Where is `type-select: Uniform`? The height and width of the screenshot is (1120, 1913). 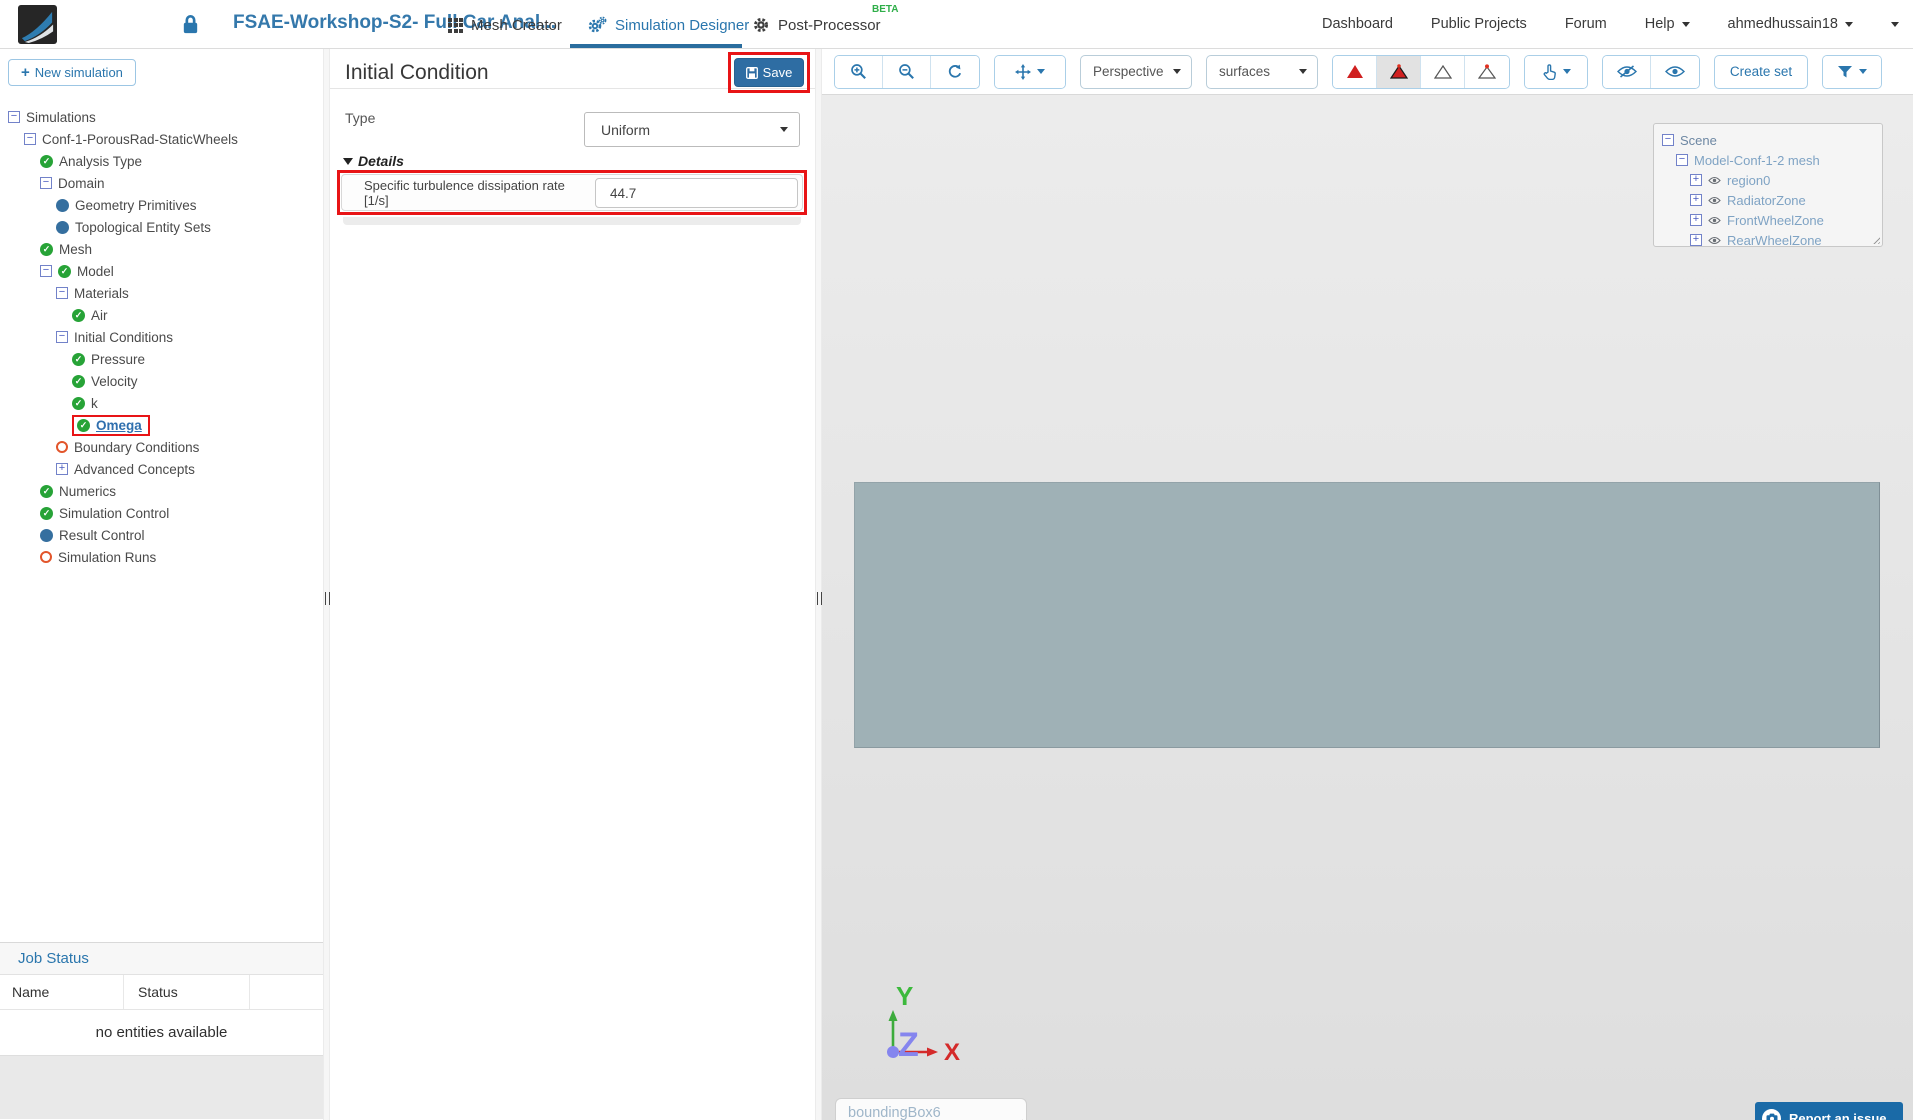 type-select: Uniform is located at coordinates (692, 129).